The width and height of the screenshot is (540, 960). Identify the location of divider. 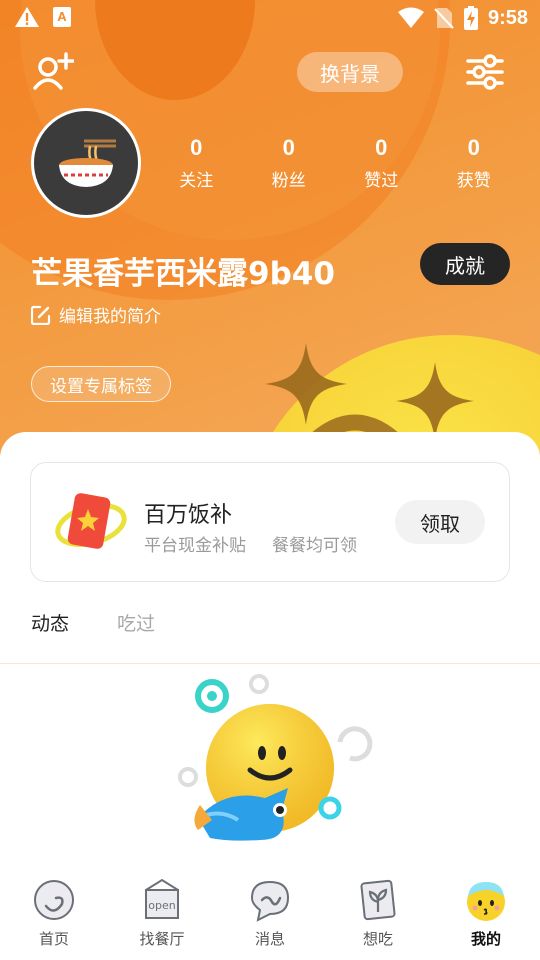
(270, 663).